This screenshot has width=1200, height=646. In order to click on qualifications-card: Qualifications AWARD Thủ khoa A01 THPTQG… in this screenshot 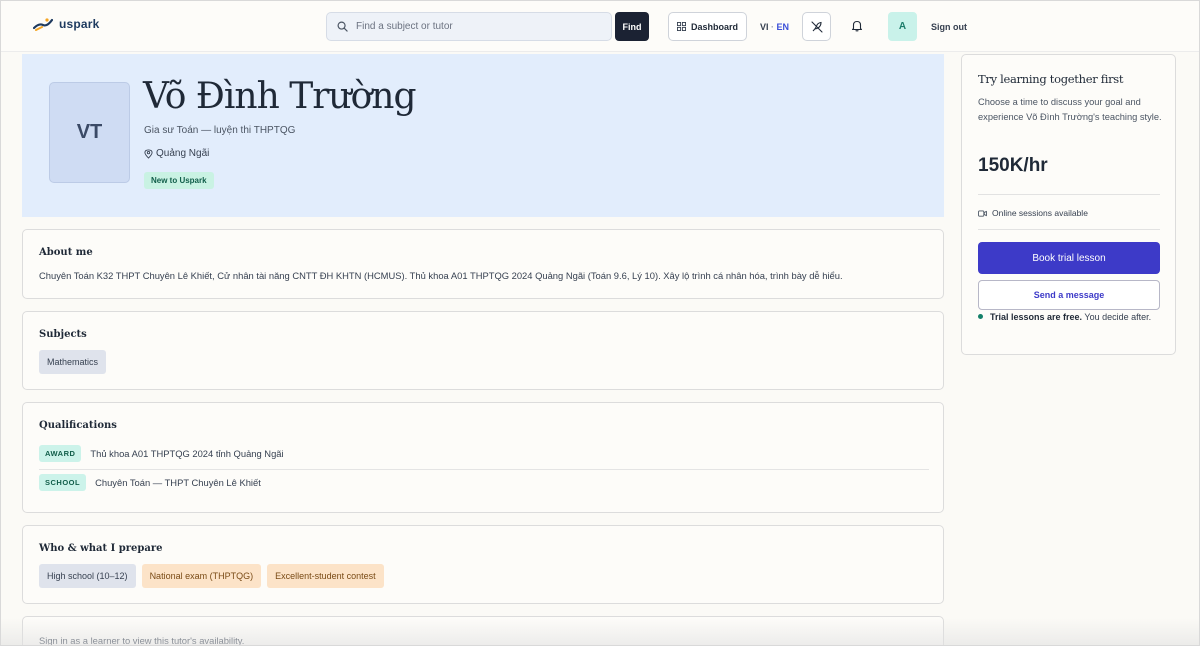, I will do `click(483, 457)`.